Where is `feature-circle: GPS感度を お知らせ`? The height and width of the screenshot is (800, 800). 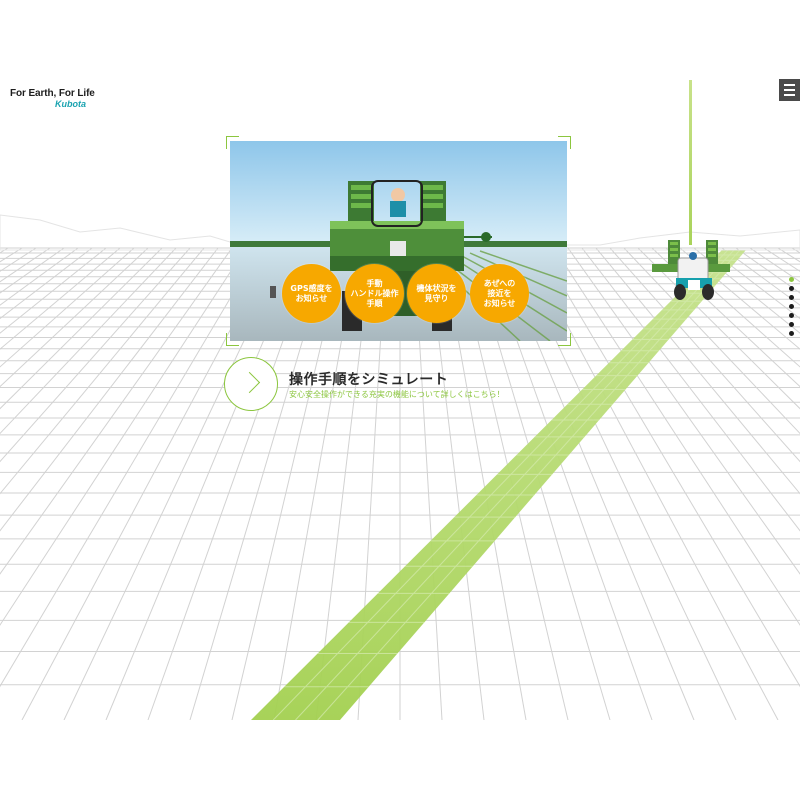
feature-circle: GPS感度を お知らせ is located at coordinates (311, 293).